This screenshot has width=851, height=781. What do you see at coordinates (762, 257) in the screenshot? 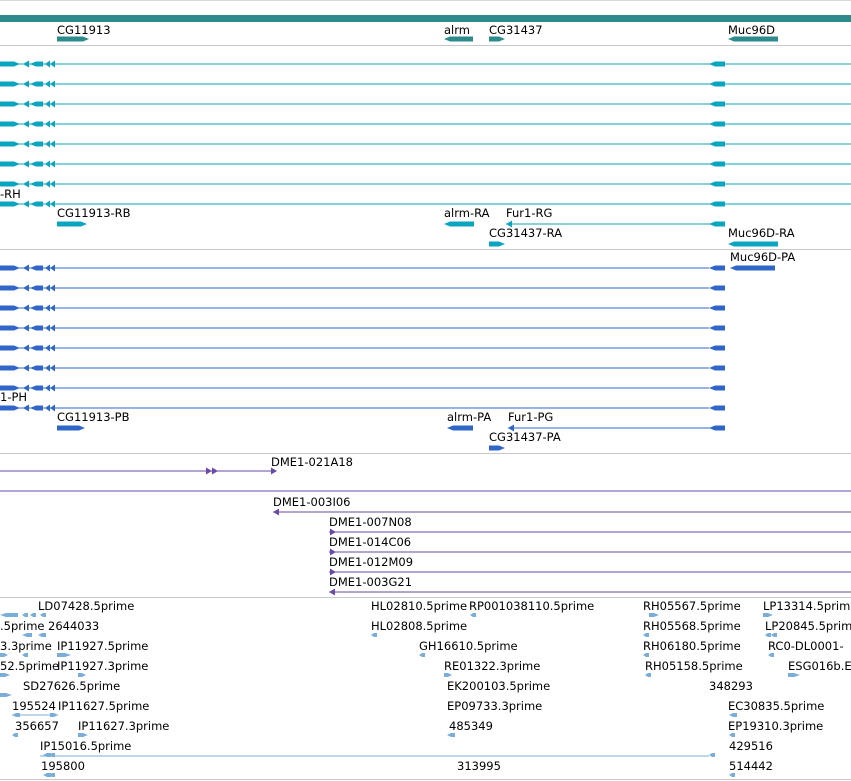
I see `transcript-label-muc96d-pa: Muc96D-PA` at bounding box center [762, 257].